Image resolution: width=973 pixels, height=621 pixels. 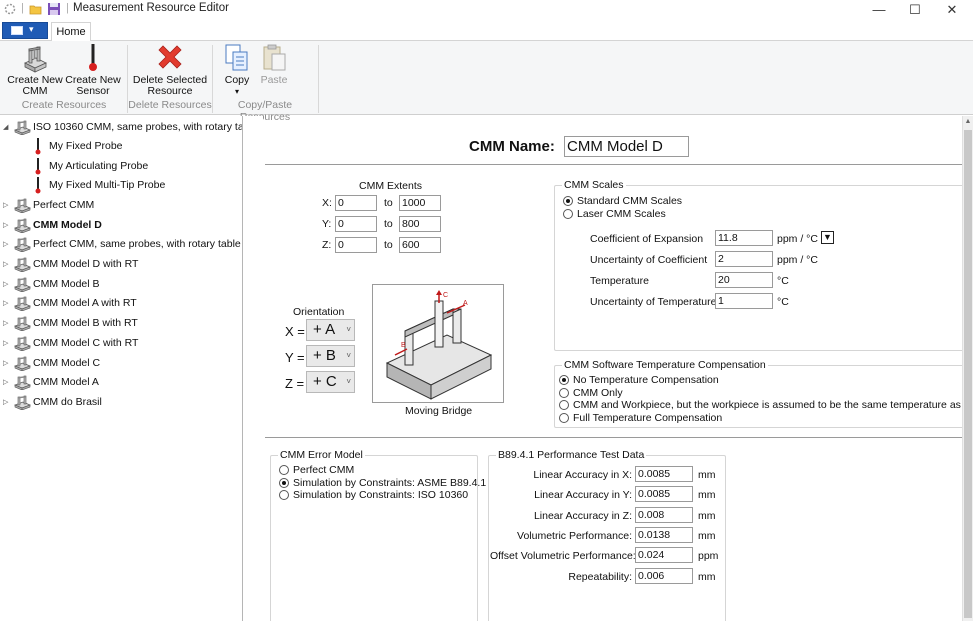 What do you see at coordinates (626, 146) in the screenshot?
I see `cmm-name-input` at bounding box center [626, 146].